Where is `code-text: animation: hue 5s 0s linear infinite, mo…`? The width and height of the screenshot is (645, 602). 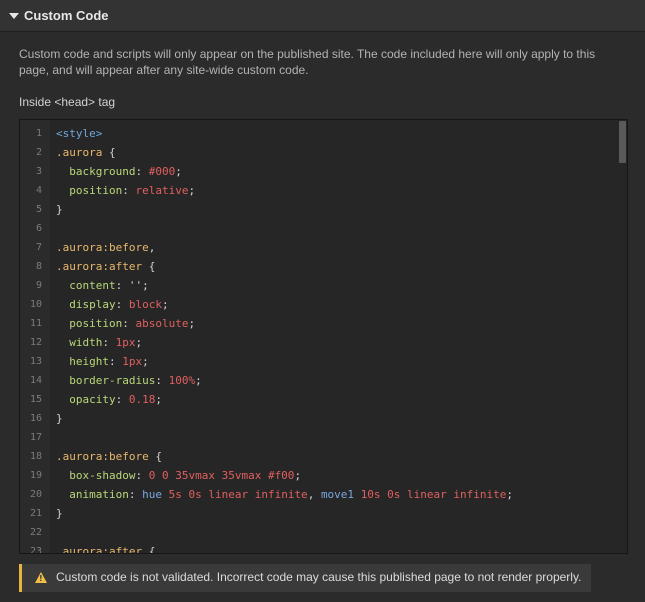
code-text: animation: hue 5s 0s linear infinite, mo… is located at coordinates (291, 494).